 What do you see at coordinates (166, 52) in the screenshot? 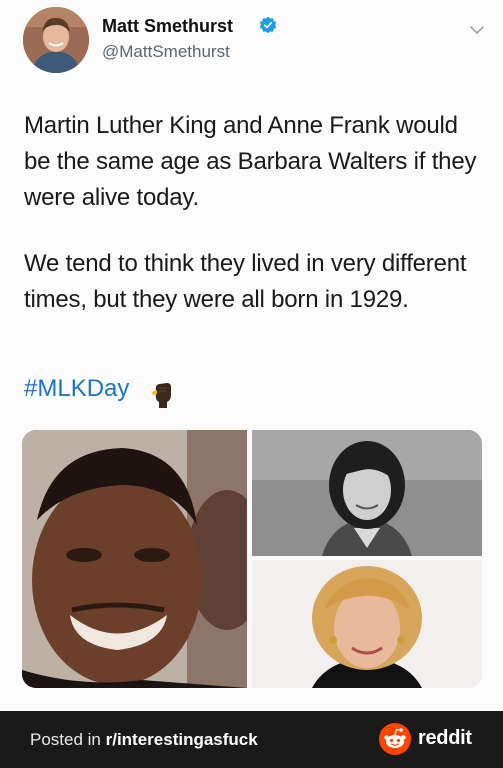
I see `author-handle: @MattSmethurst` at bounding box center [166, 52].